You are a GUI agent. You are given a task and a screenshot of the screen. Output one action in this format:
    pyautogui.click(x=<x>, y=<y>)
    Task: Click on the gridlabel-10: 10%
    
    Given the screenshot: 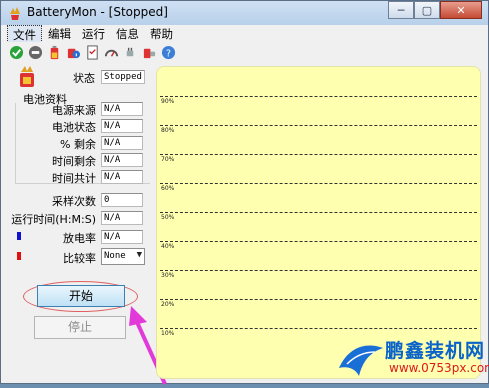 What is the action you would take?
    pyautogui.click(x=168, y=333)
    